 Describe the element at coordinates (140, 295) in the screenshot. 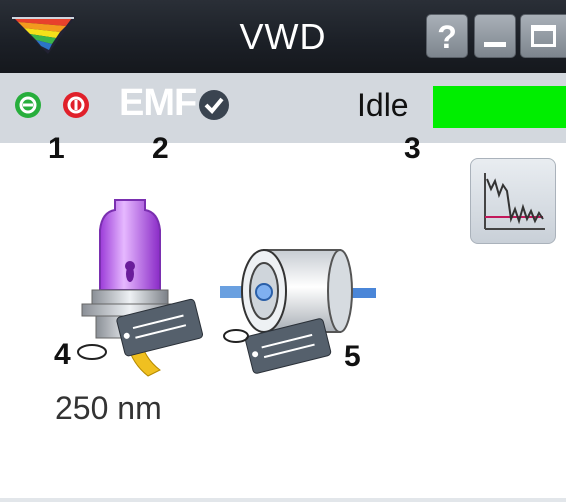

I see `lamp-icon` at that location.